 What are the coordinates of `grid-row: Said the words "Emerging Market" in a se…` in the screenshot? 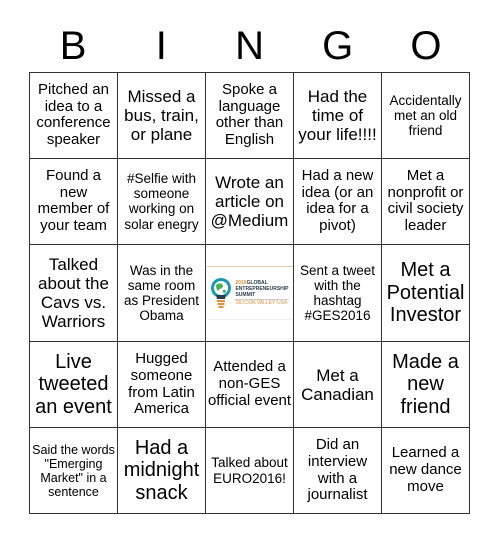 It's located at (249, 470).